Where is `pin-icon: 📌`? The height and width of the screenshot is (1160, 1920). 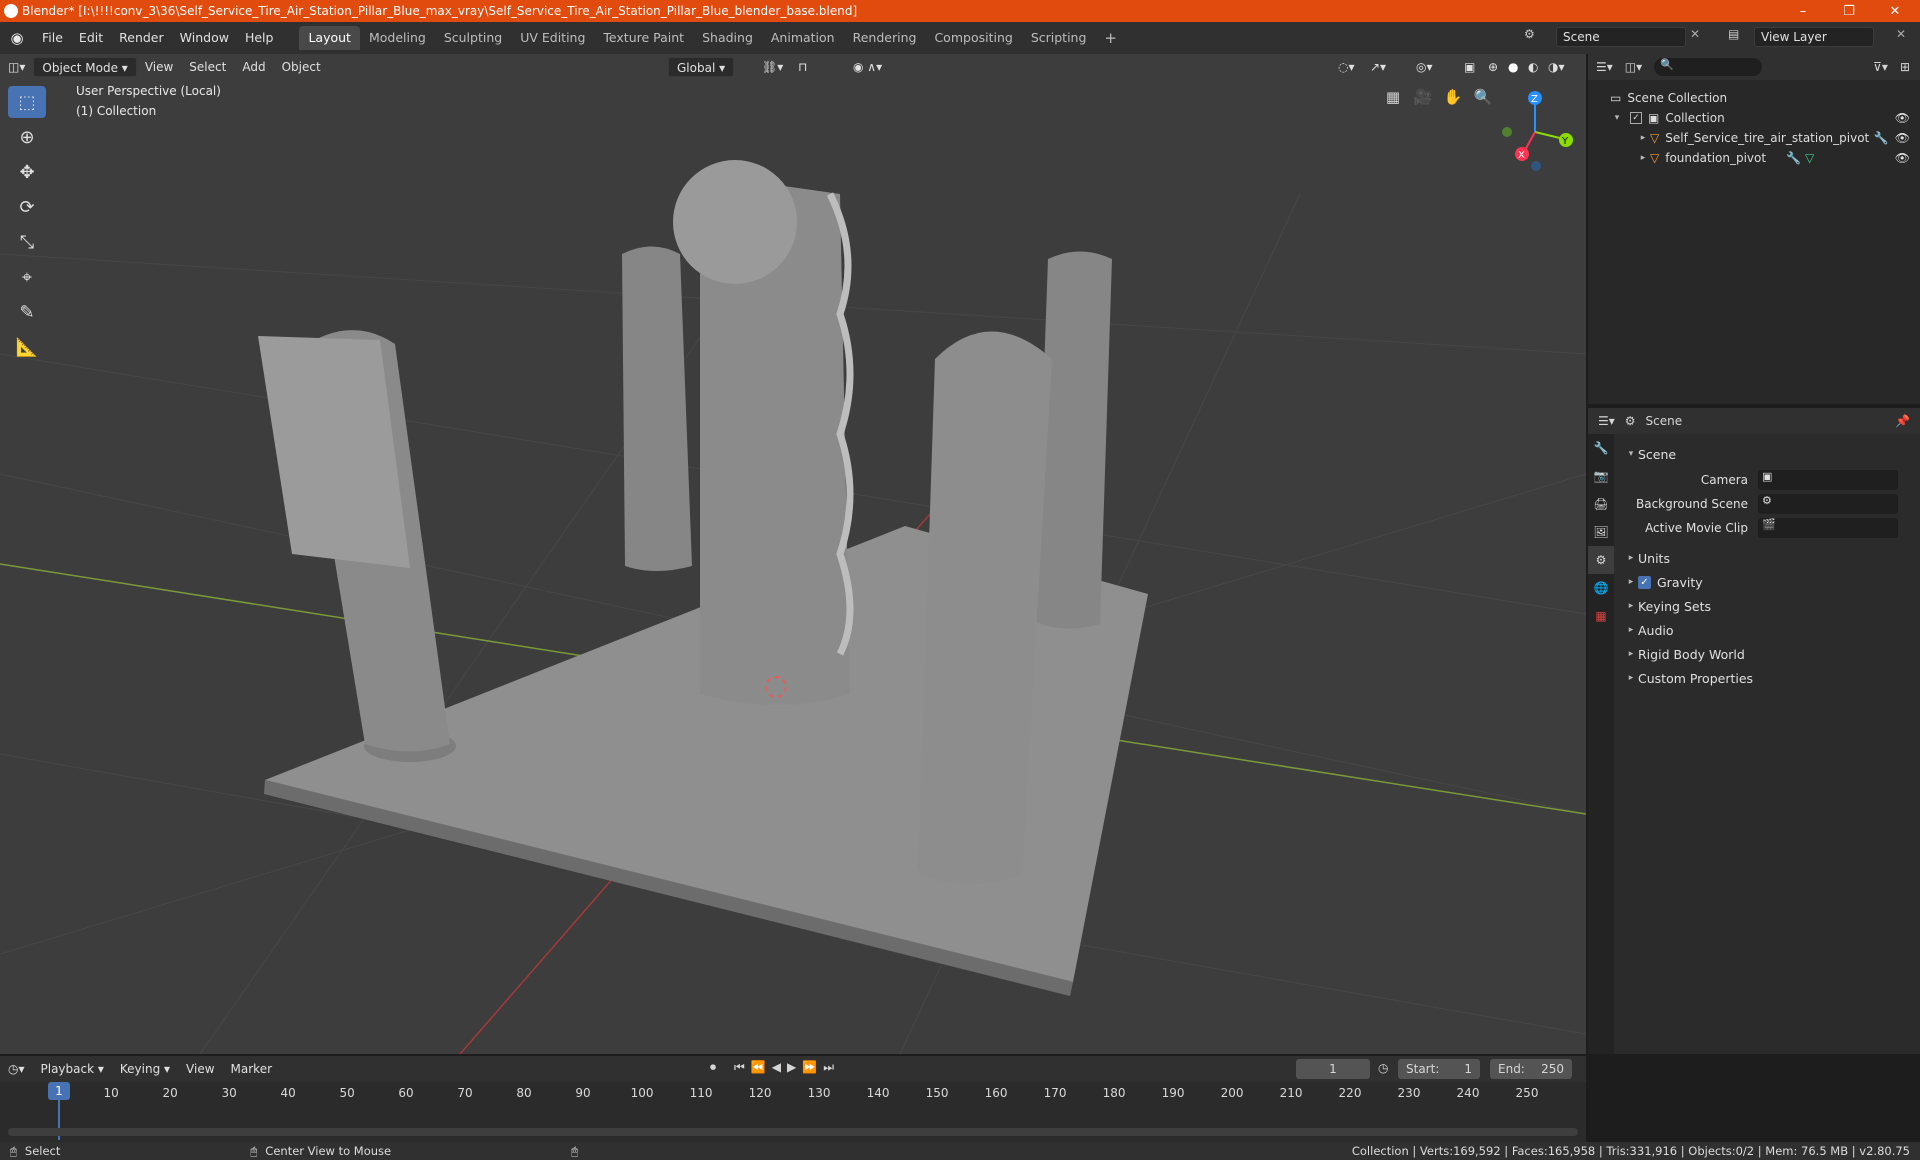
pin-icon: 📌 is located at coordinates (1902, 421).